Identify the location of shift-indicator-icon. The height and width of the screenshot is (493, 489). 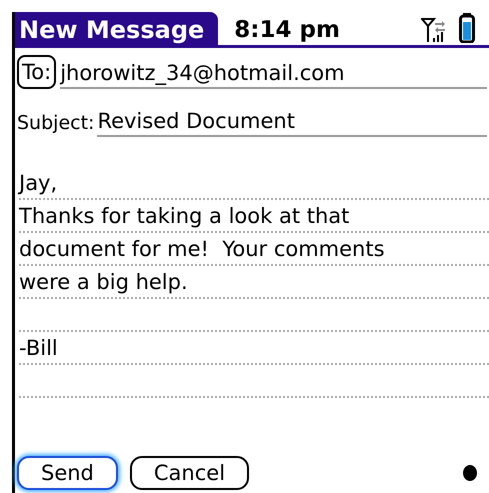
(470, 473).